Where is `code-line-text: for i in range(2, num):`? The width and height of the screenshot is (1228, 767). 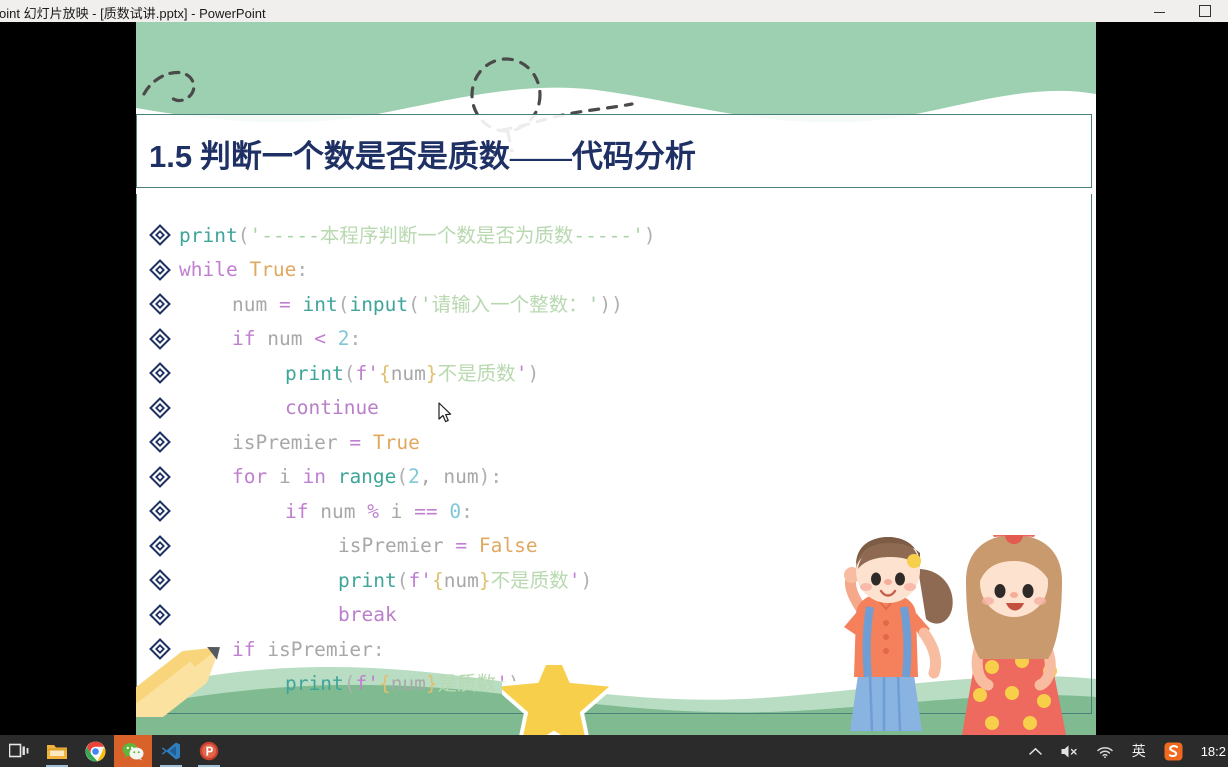
code-line-text: for i in range(2, num): is located at coordinates (367, 477).